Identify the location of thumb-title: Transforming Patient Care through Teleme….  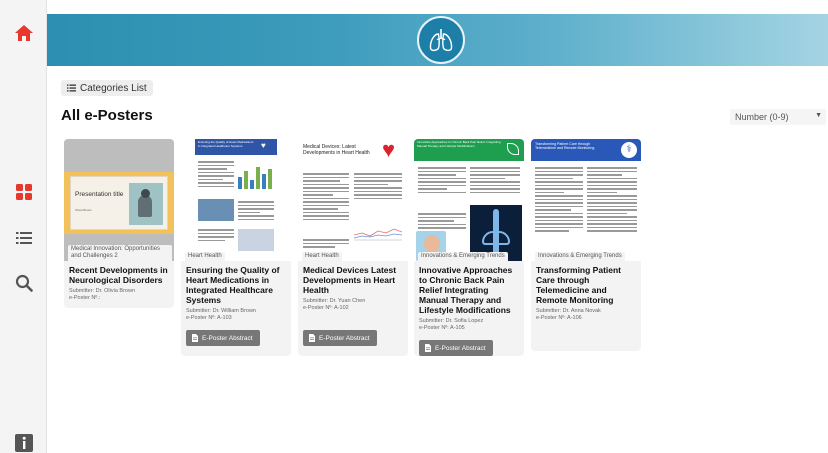
(565, 146).